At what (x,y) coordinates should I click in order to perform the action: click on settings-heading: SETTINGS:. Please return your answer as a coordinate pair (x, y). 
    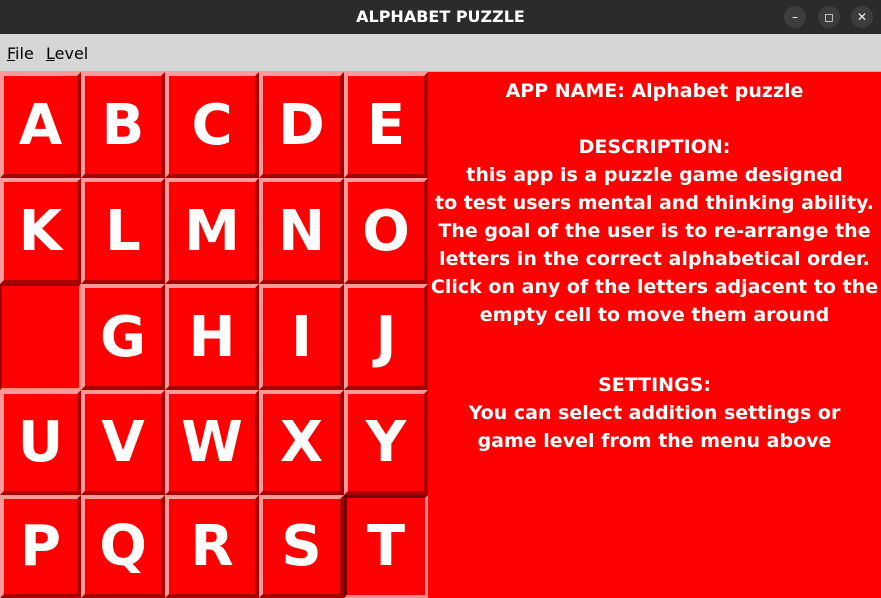
    Looking at the image, I should click on (654, 385).